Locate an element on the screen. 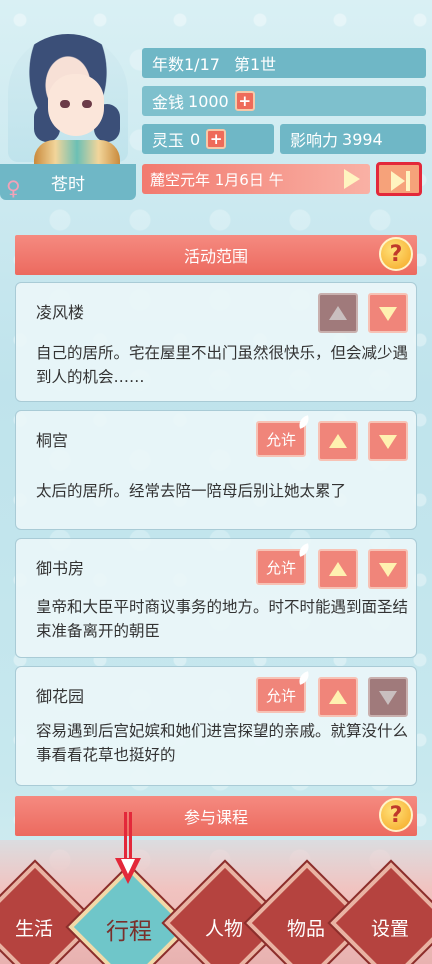 The image size is (432, 964). tab-life-label: 生活 is located at coordinates (33, 929).